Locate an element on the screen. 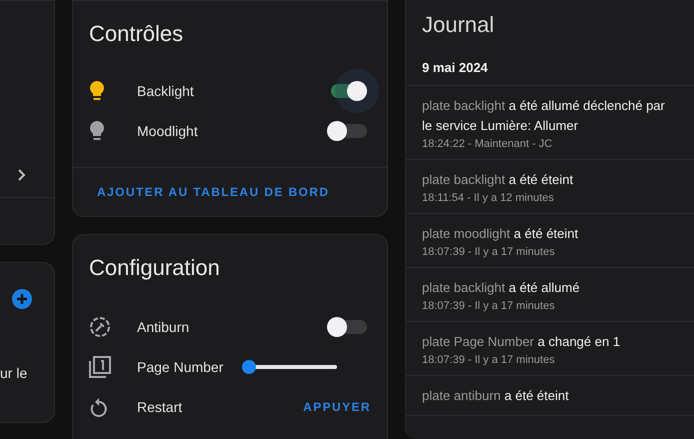 The height and width of the screenshot is (439, 694). wrench-circle-icon is located at coordinates (100, 327).